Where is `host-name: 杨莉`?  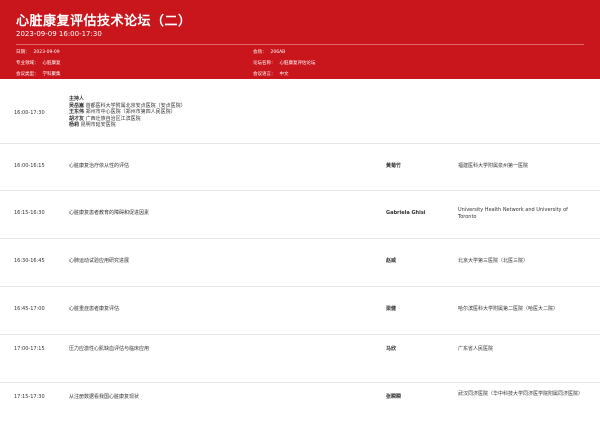
host-name: 杨莉 is located at coordinates (74, 125).